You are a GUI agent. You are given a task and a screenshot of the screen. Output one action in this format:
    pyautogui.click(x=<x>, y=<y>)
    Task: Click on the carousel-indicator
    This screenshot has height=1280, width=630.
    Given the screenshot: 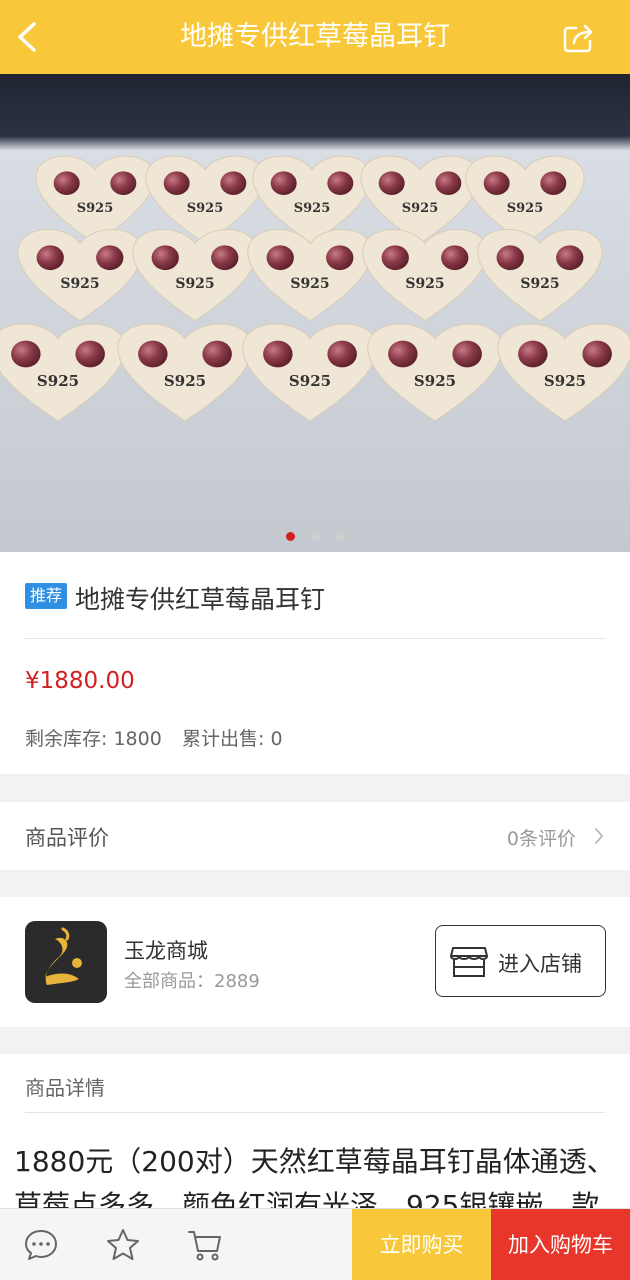 What is the action you would take?
    pyautogui.click(x=315, y=535)
    